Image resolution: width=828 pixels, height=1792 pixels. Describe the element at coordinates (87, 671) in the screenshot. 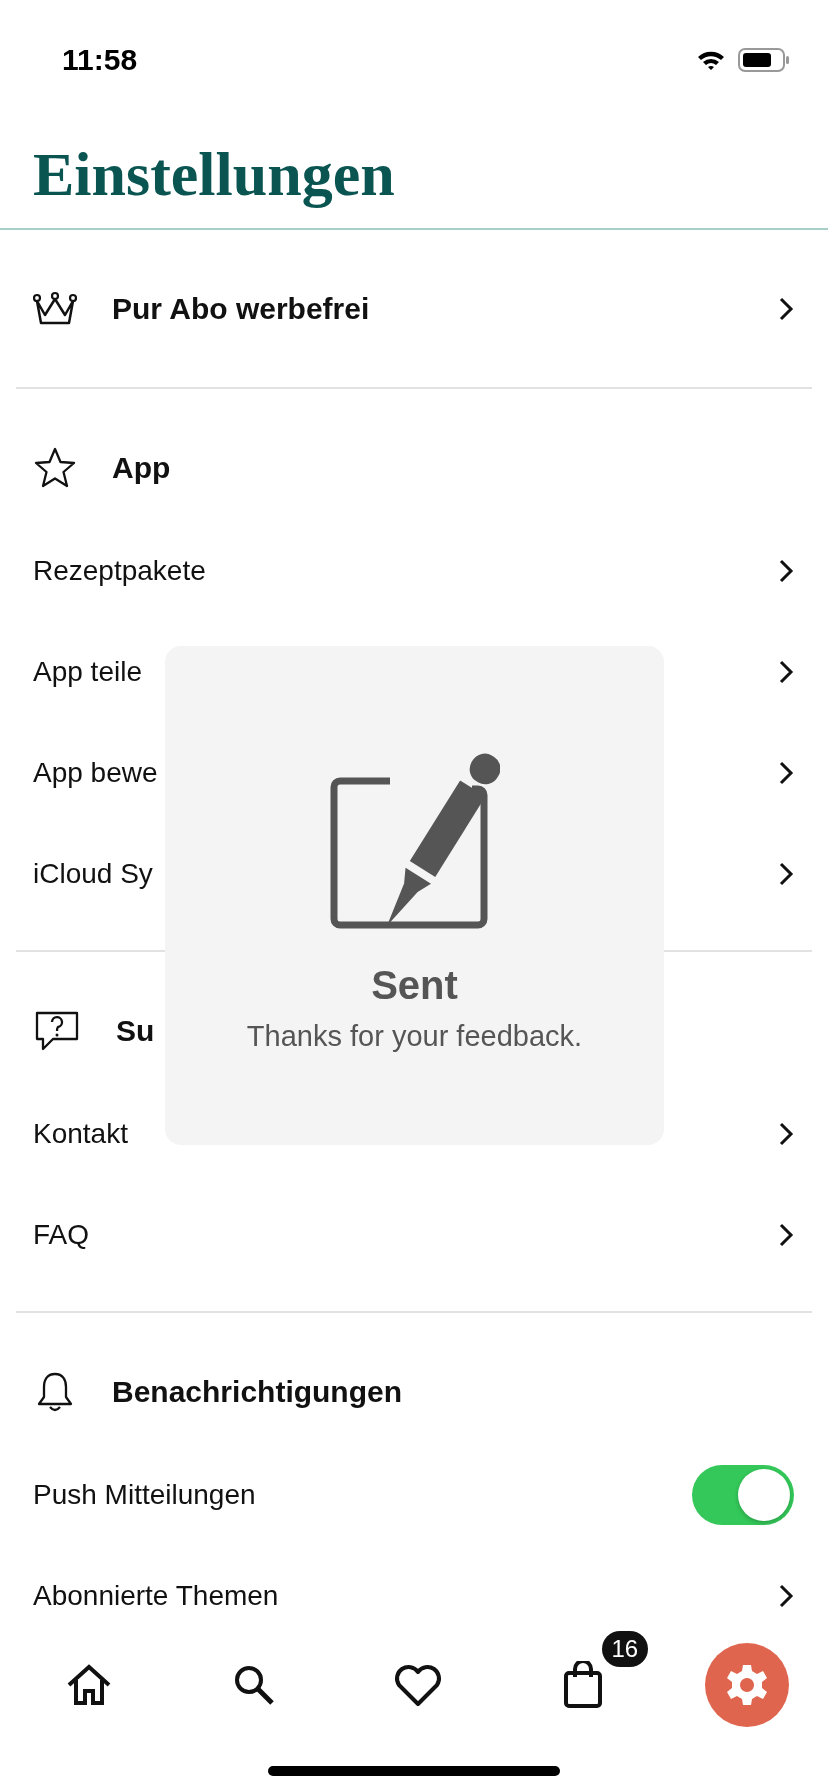

I see `settings-item: App teile` at that location.